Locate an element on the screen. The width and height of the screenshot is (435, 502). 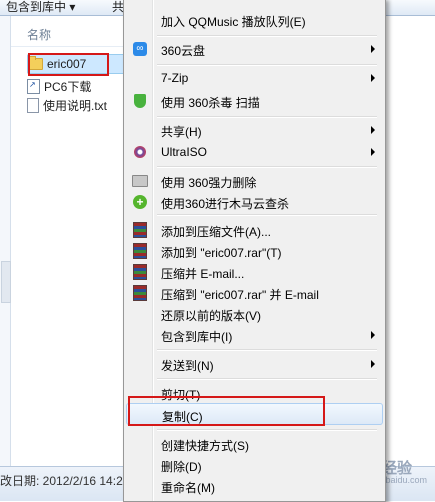
menu-item-label: 剪切(T) is located at coordinates (181, 395).